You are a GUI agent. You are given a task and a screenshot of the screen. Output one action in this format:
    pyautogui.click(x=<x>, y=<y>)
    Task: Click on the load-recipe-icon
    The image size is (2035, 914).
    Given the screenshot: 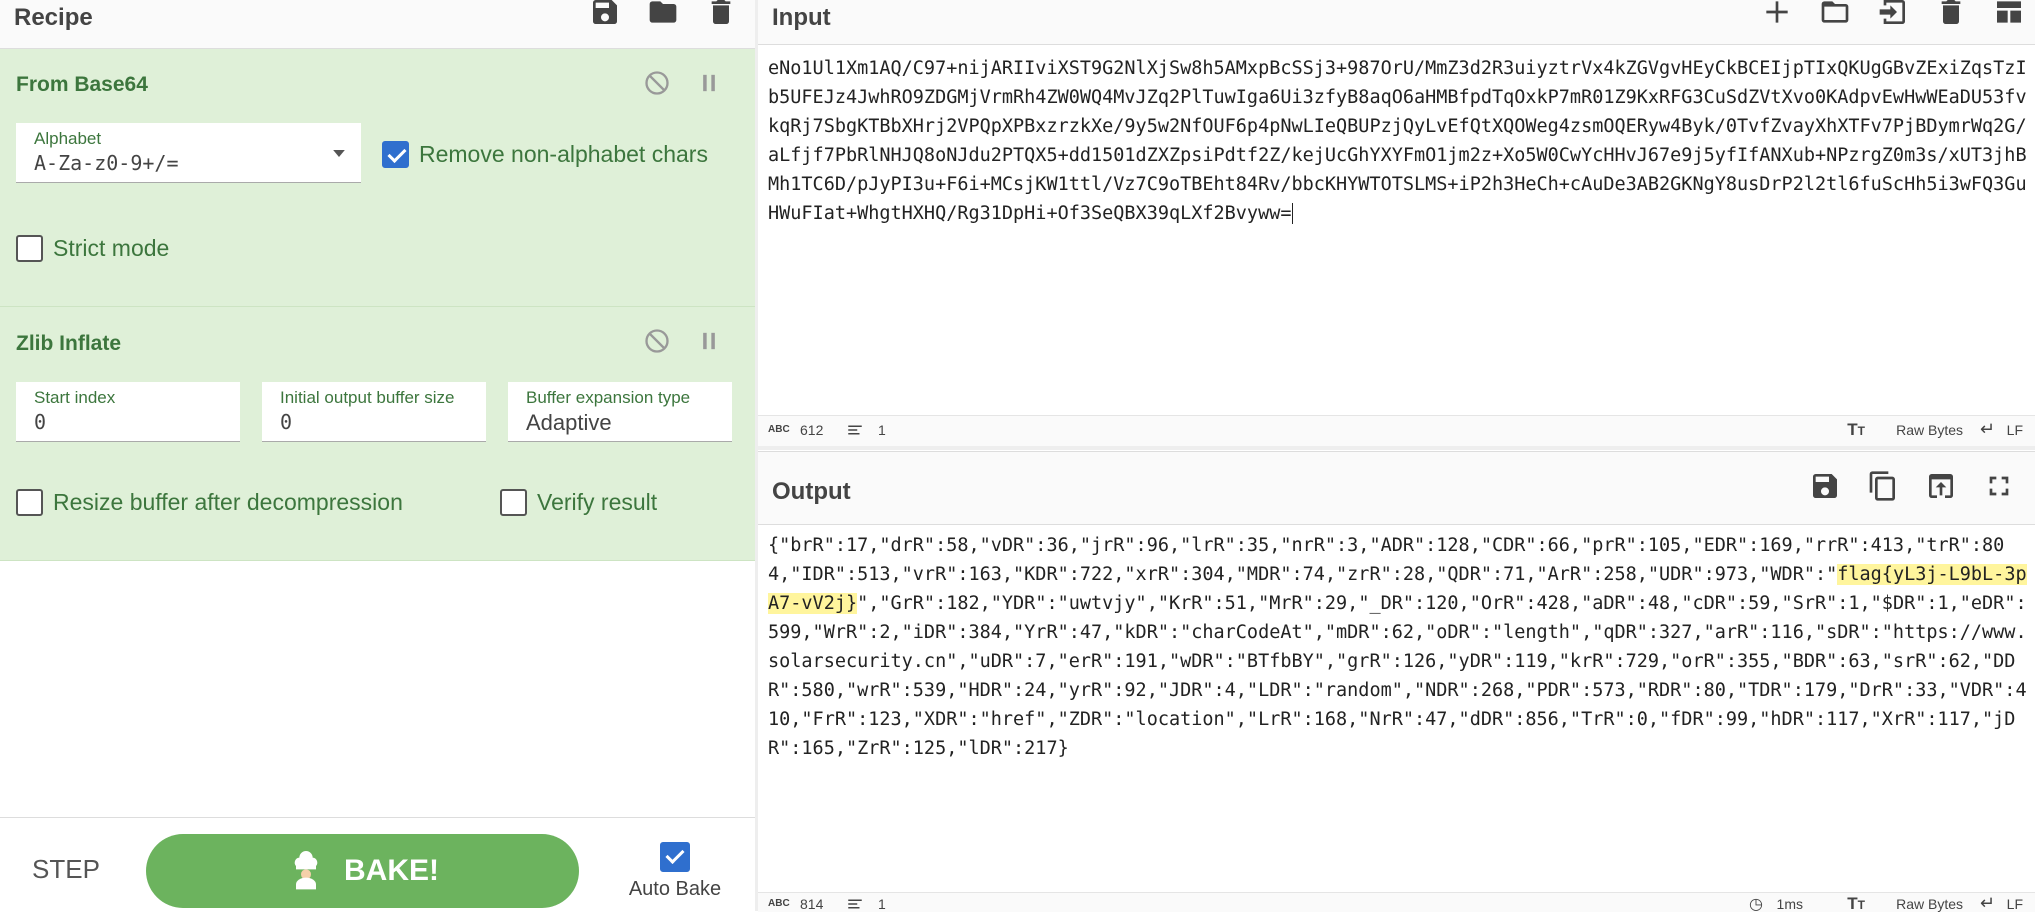 What is the action you would take?
    pyautogui.click(x=663, y=14)
    